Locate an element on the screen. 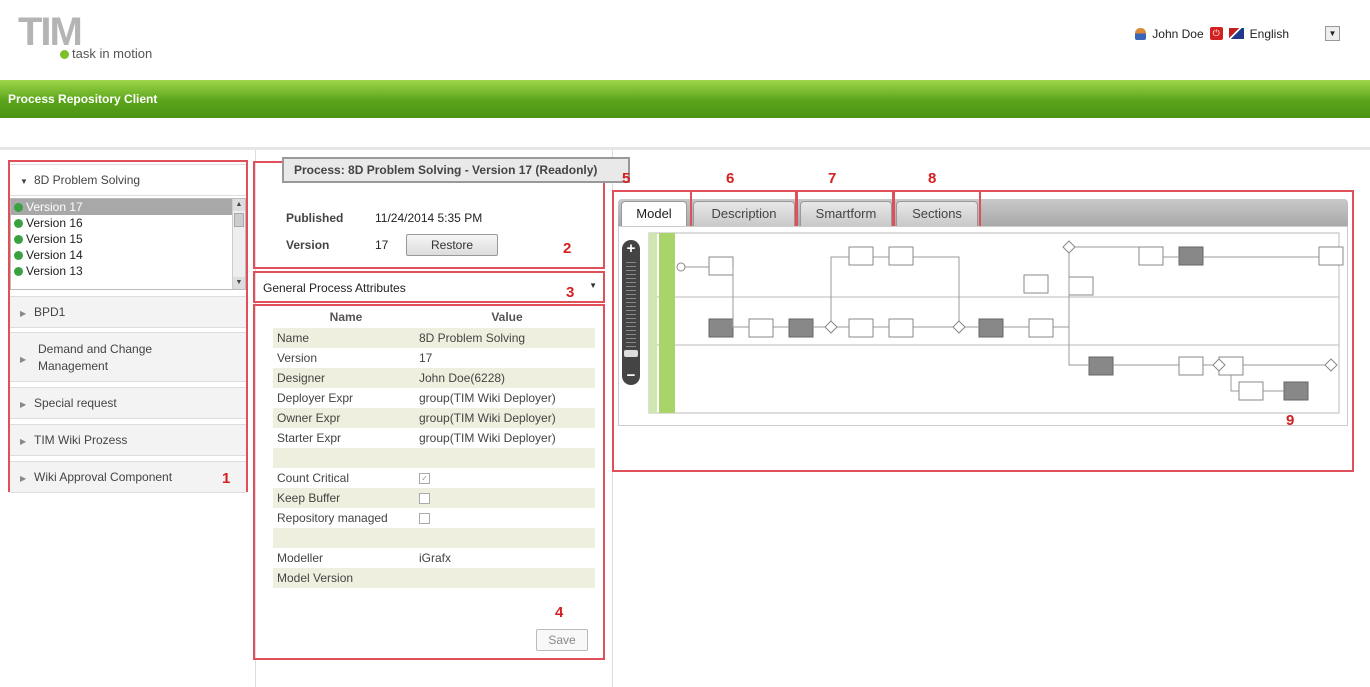  zoom-slider is located at coordinates (631, 309).